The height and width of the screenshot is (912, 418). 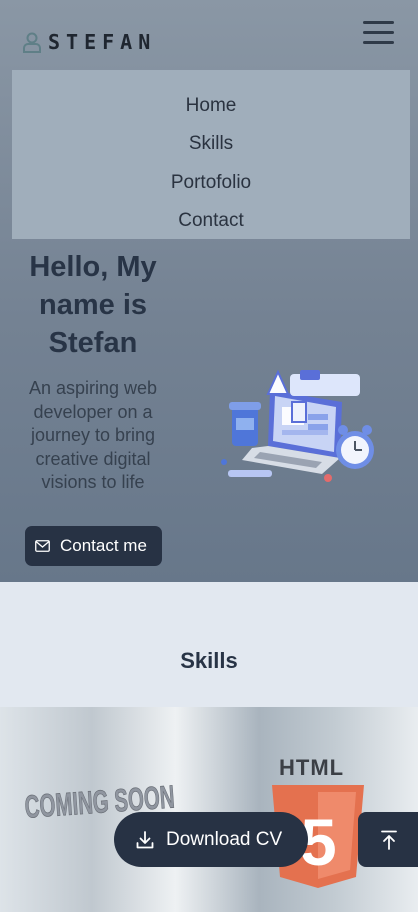 What do you see at coordinates (311, 767) in the screenshot?
I see `html-label: HTML` at bounding box center [311, 767].